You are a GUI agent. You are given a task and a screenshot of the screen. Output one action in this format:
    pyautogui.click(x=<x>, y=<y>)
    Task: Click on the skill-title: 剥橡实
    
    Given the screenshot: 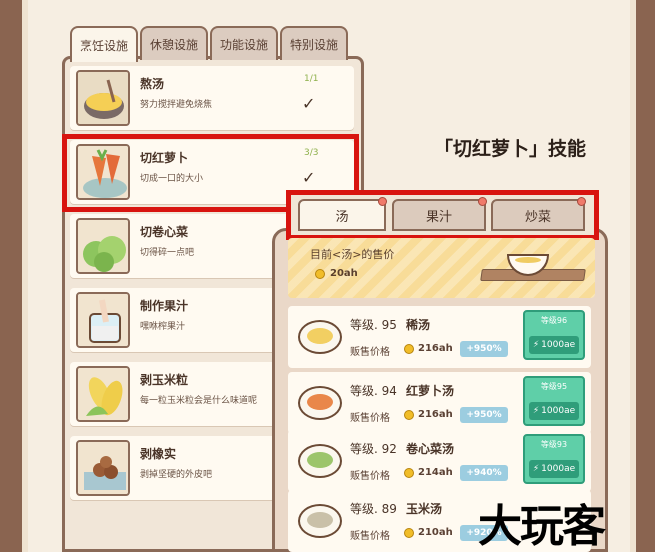 What is the action you would take?
    pyautogui.click(x=158, y=454)
    